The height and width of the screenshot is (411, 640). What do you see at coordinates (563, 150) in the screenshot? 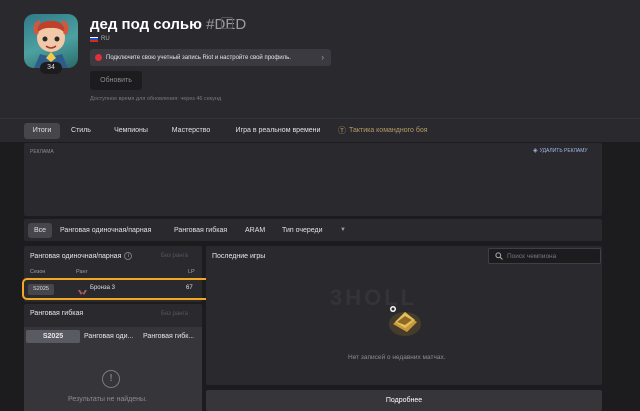
I see `remove-ads-label: УДАЛИТЬ РЕКЛАМУ` at bounding box center [563, 150].